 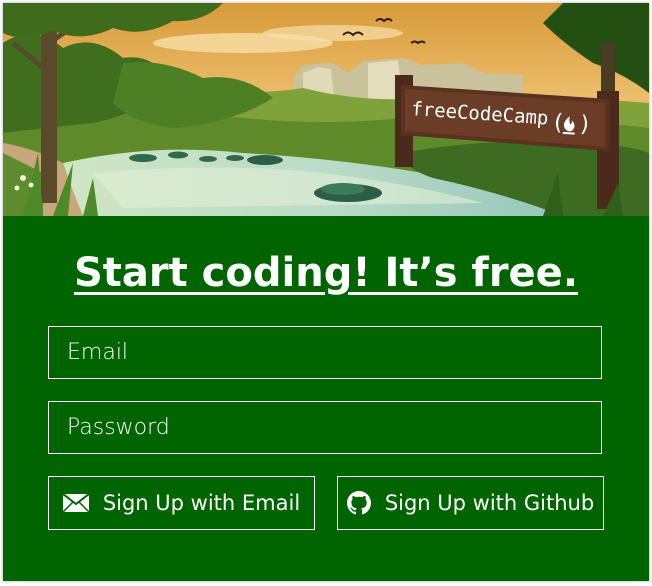 I want to click on envelope-icon, so click(x=75, y=503).